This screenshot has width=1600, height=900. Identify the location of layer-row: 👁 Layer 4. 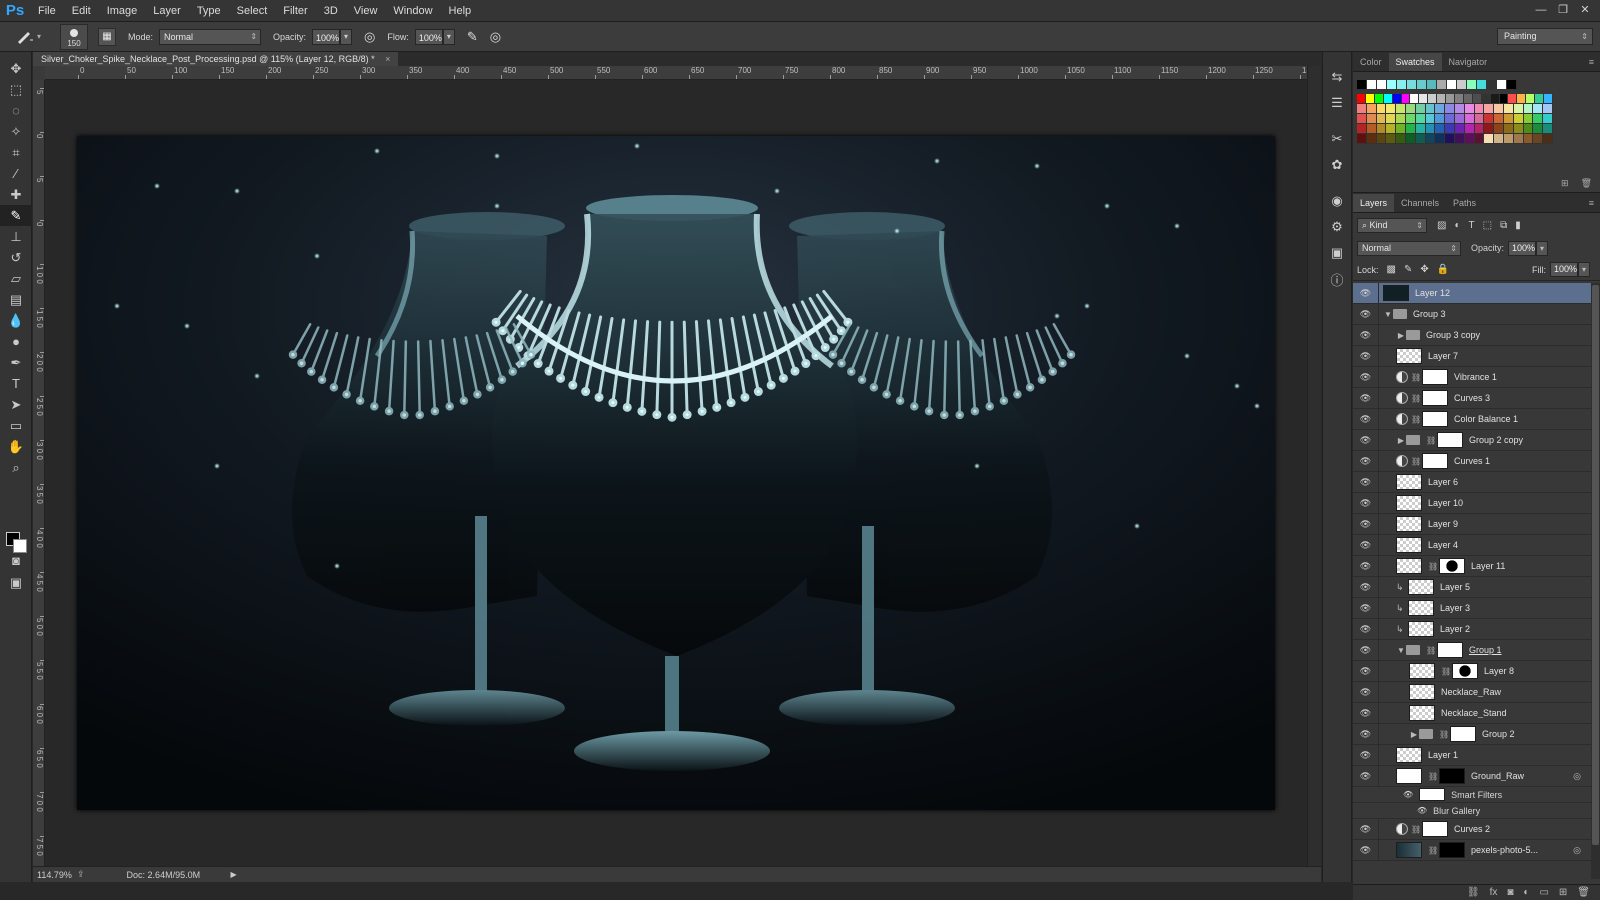
(1472, 545).